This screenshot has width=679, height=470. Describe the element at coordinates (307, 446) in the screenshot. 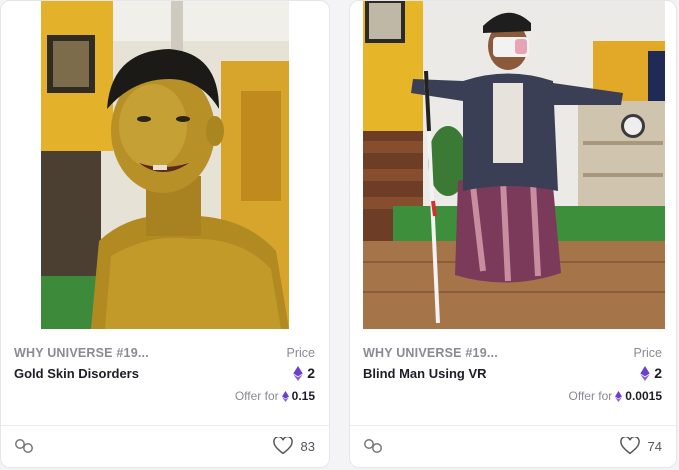

I see `like-count: 83` at that location.